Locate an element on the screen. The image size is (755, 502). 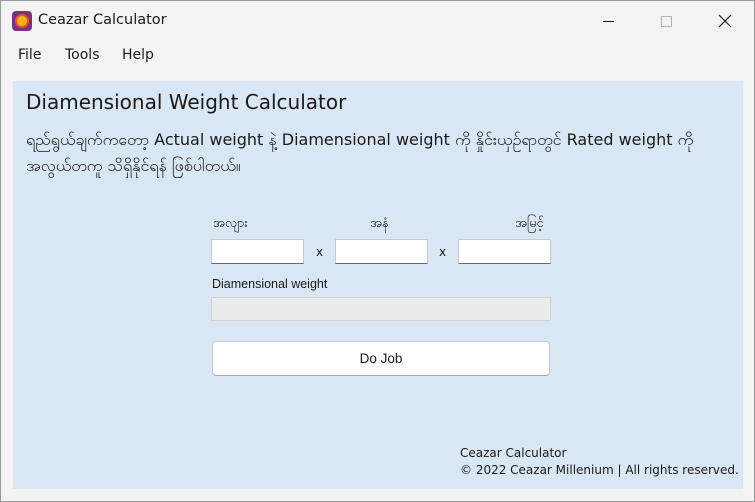
footer-app-name: Ceazar Calculator is located at coordinates (513, 453).